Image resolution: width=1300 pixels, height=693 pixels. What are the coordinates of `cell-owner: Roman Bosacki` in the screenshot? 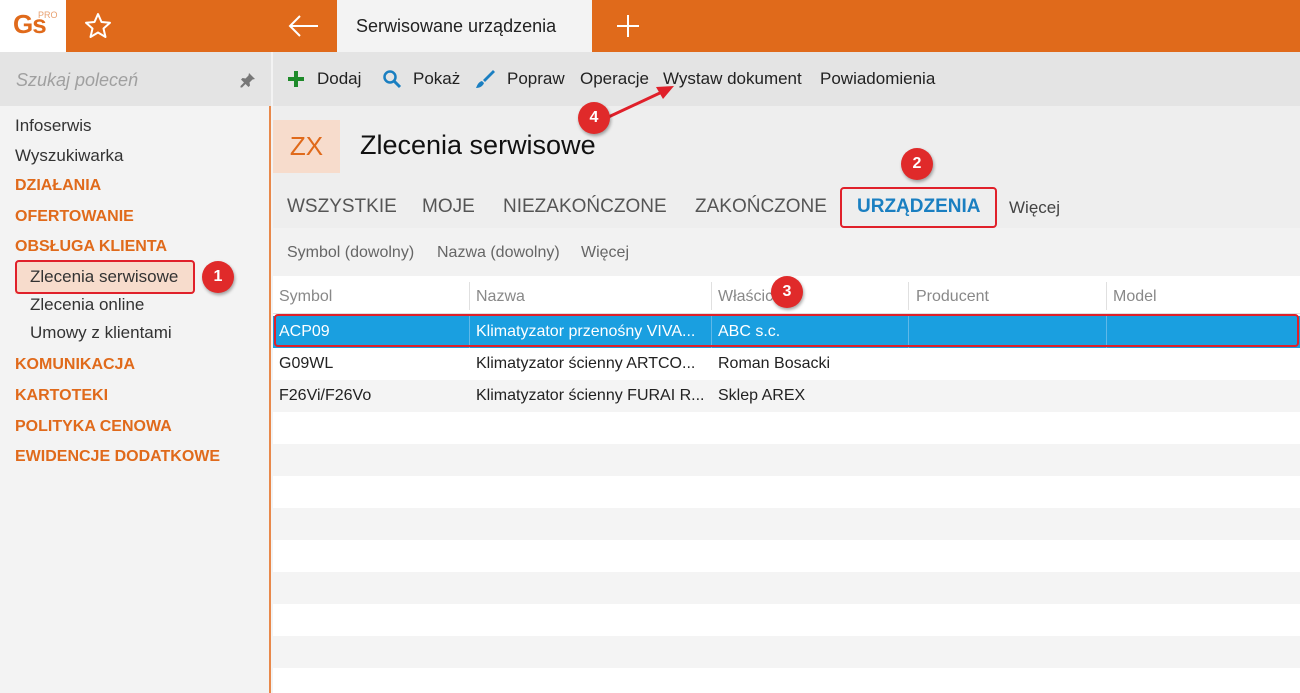 It's located at (774, 363).